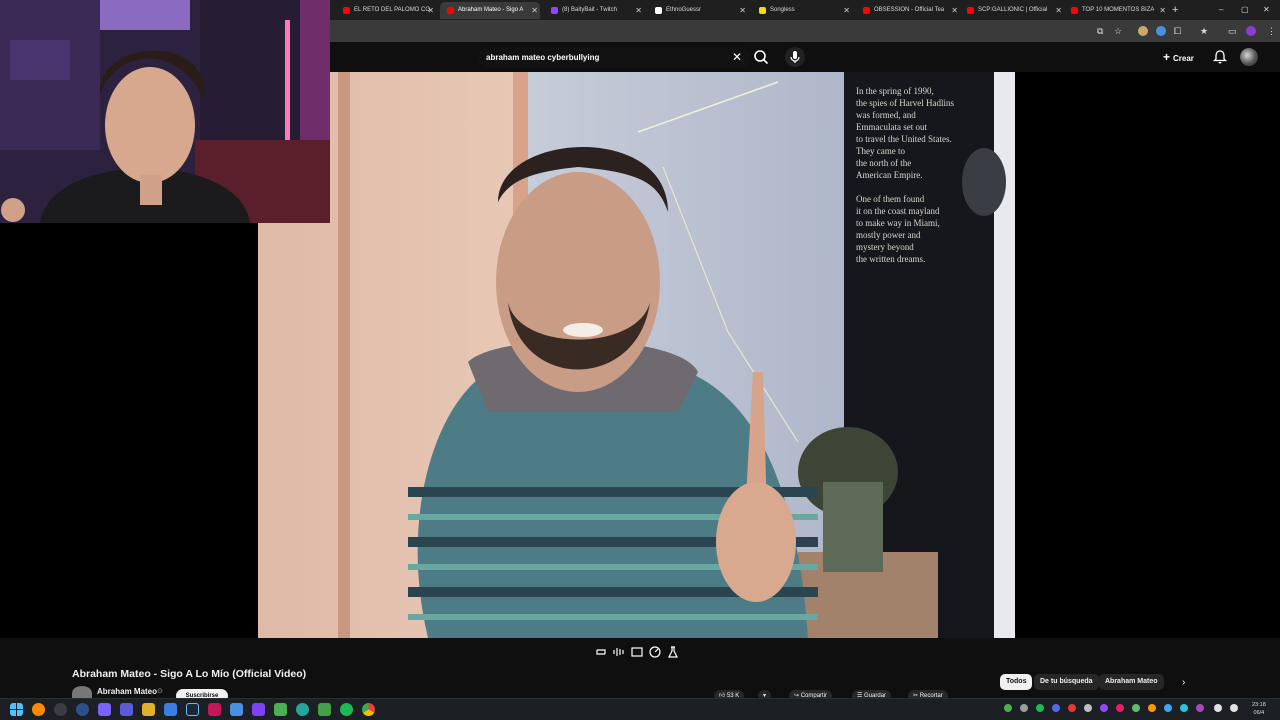 This screenshot has width=1280, height=720. I want to click on bookmark-star-icon: ☆, so click(1118, 31).